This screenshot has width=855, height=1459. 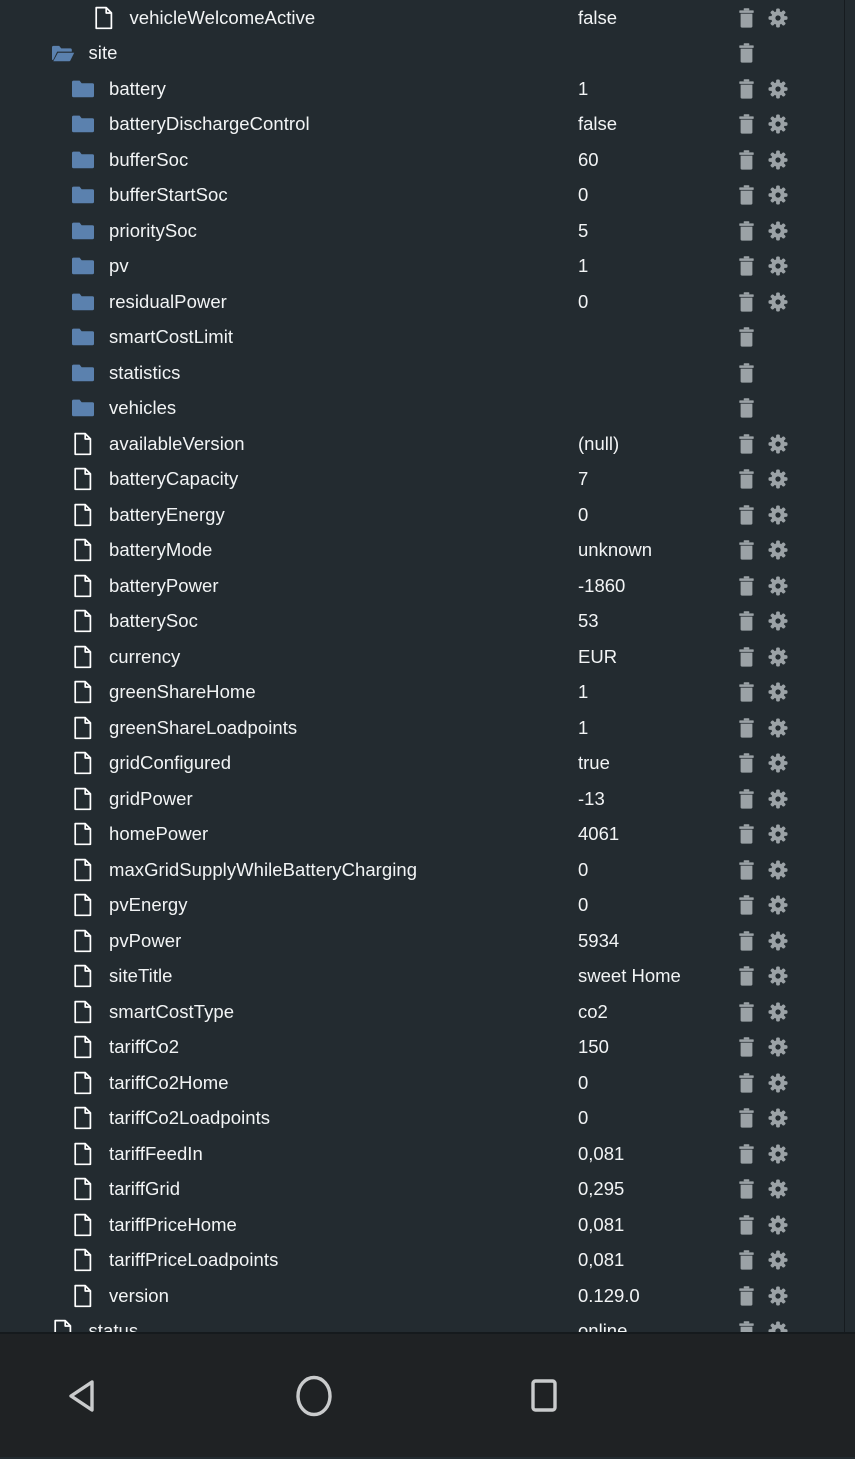 I want to click on tree-row-name: gridConfigured, so click(x=150, y=763).